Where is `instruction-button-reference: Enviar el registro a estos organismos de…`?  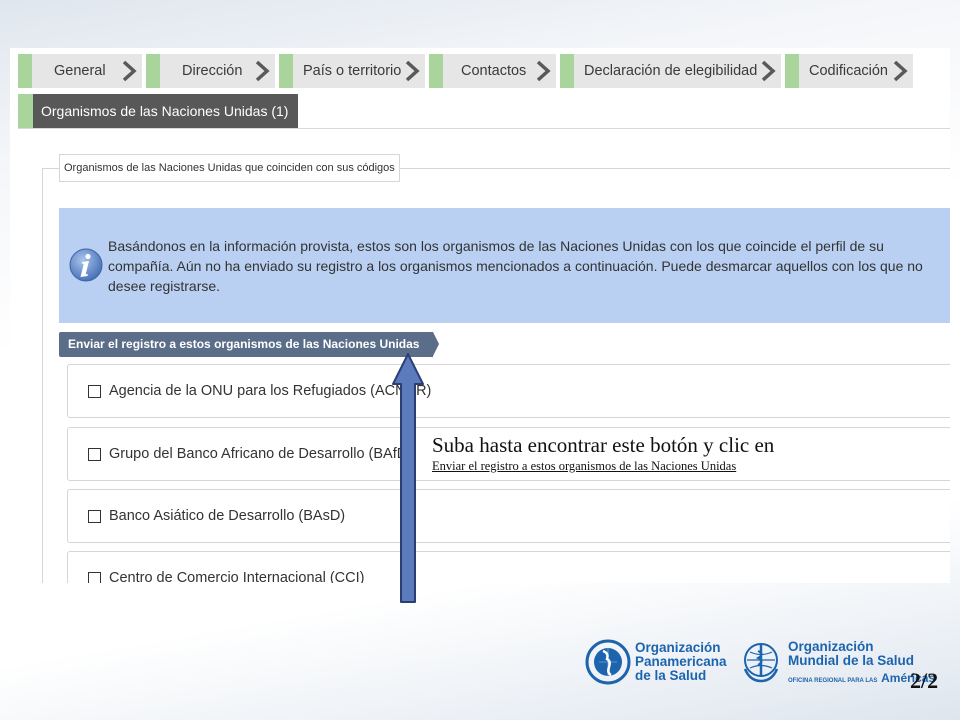
instruction-button-reference: Enviar el registro a estos organismos de… is located at coordinates (584, 466).